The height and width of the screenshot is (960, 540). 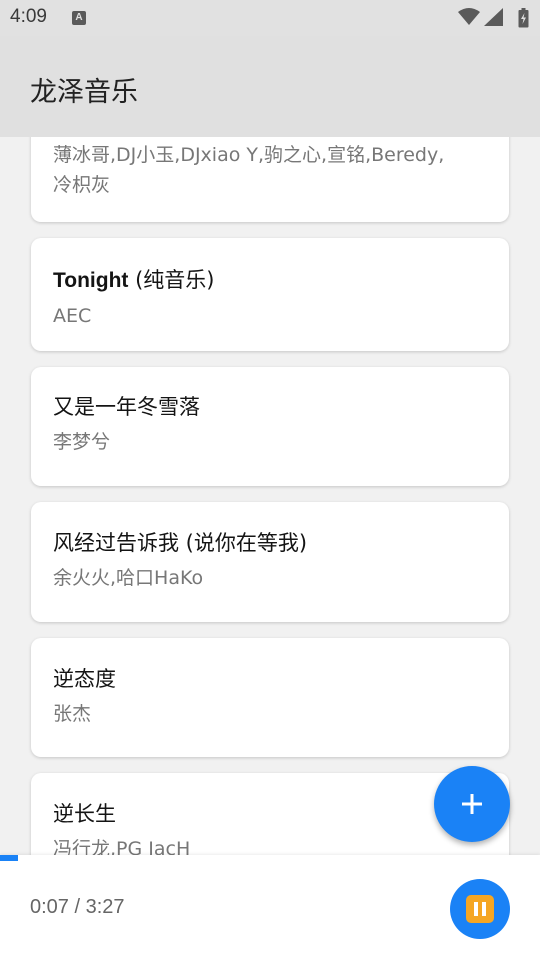 I want to click on song-title-en: Tonight, so click(x=91, y=280).